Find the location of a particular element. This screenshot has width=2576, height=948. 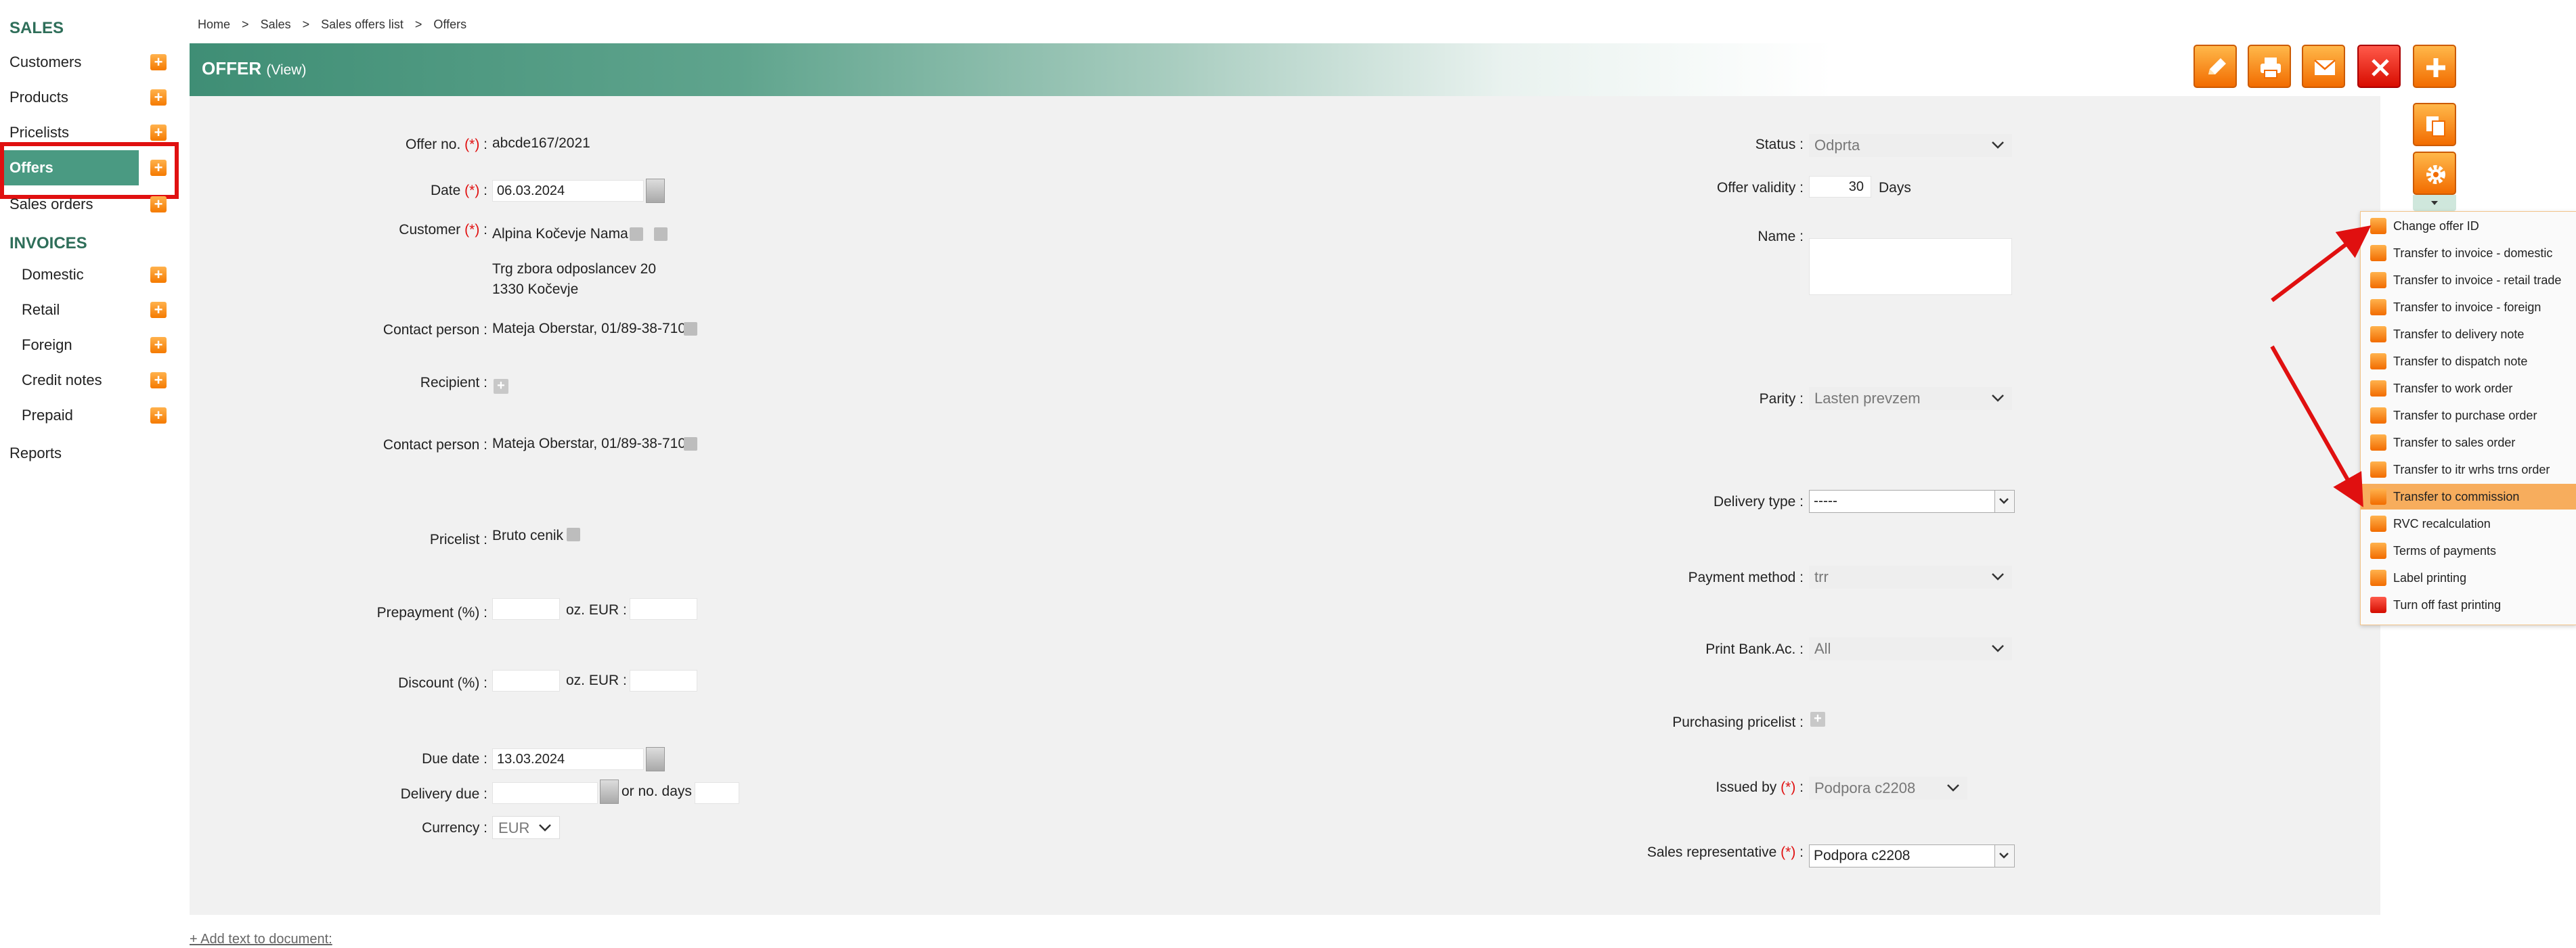

sidebar-item-reports: Reports is located at coordinates (71, 454).